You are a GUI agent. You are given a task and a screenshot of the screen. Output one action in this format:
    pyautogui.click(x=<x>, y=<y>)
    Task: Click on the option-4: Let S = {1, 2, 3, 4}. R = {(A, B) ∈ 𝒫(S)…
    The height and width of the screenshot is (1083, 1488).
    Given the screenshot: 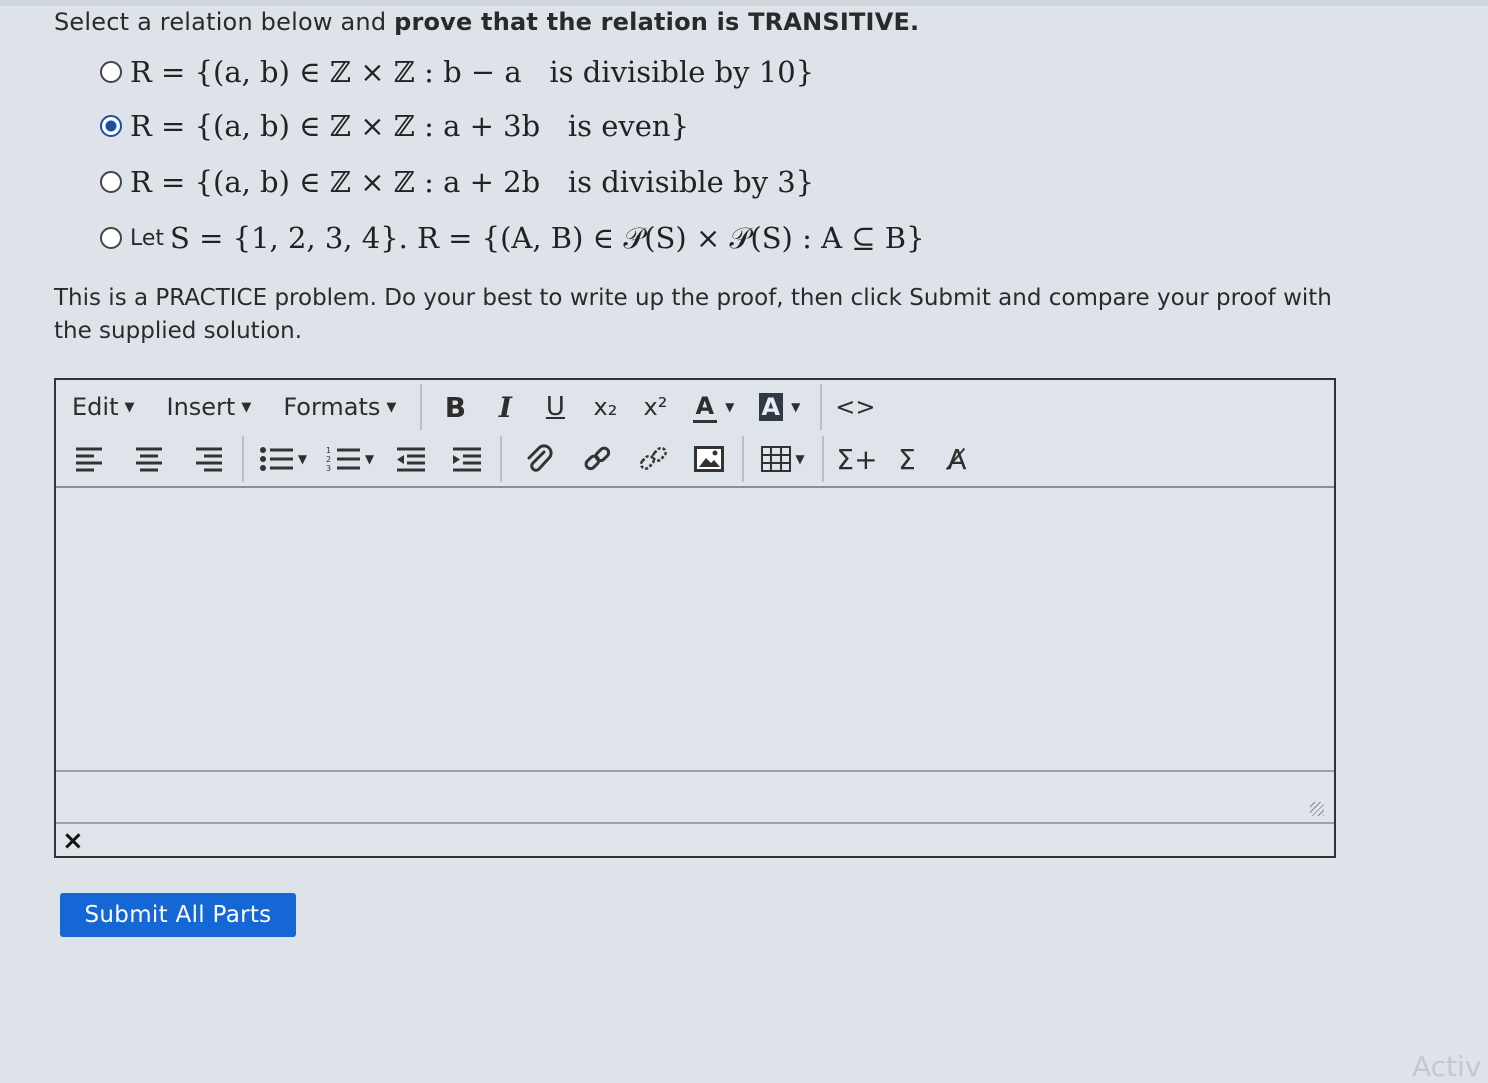 What is the action you would take?
    pyautogui.click(x=512, y=238)
    